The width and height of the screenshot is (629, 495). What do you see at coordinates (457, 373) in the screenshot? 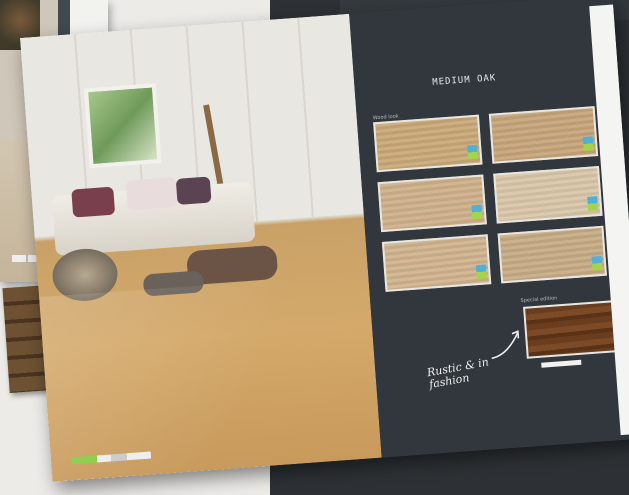
I see `handwritten-note: Rustic & in fashion` at bounding box center [457, 373].